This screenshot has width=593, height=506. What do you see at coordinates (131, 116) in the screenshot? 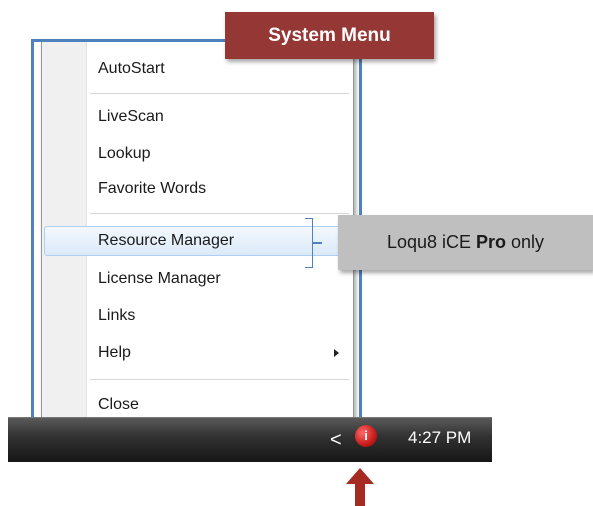
I see `menu-item-label: LiveScan` at bounding box center [131, 116].